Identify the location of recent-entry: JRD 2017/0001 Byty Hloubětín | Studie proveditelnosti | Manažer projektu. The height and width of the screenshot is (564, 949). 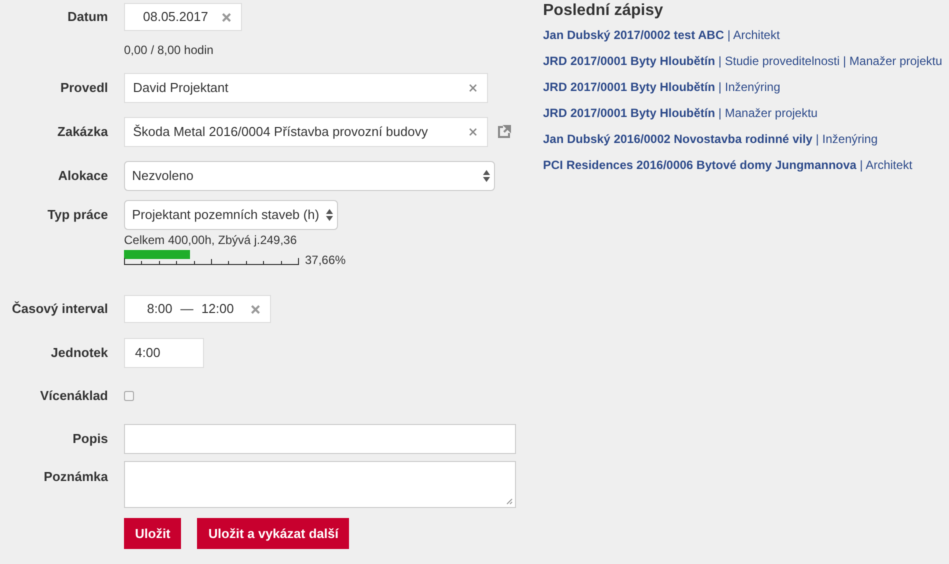
(746, 61).